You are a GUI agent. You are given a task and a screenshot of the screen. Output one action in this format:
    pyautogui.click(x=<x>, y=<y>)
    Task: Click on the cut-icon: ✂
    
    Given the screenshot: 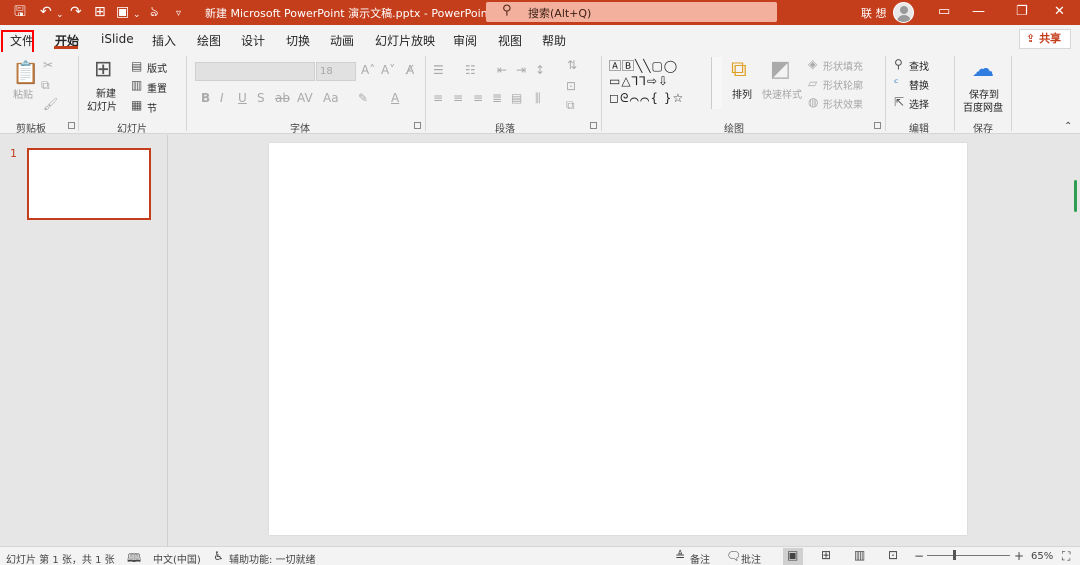 What is the action you would take?
    pyautogui.click(x=48, y=65)
    